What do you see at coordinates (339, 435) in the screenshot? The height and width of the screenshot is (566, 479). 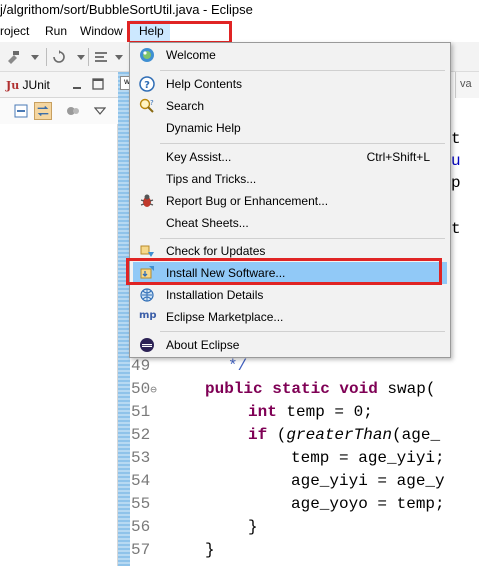 I see `code-method-call: greaterThan` at bounding box center [339, 435].